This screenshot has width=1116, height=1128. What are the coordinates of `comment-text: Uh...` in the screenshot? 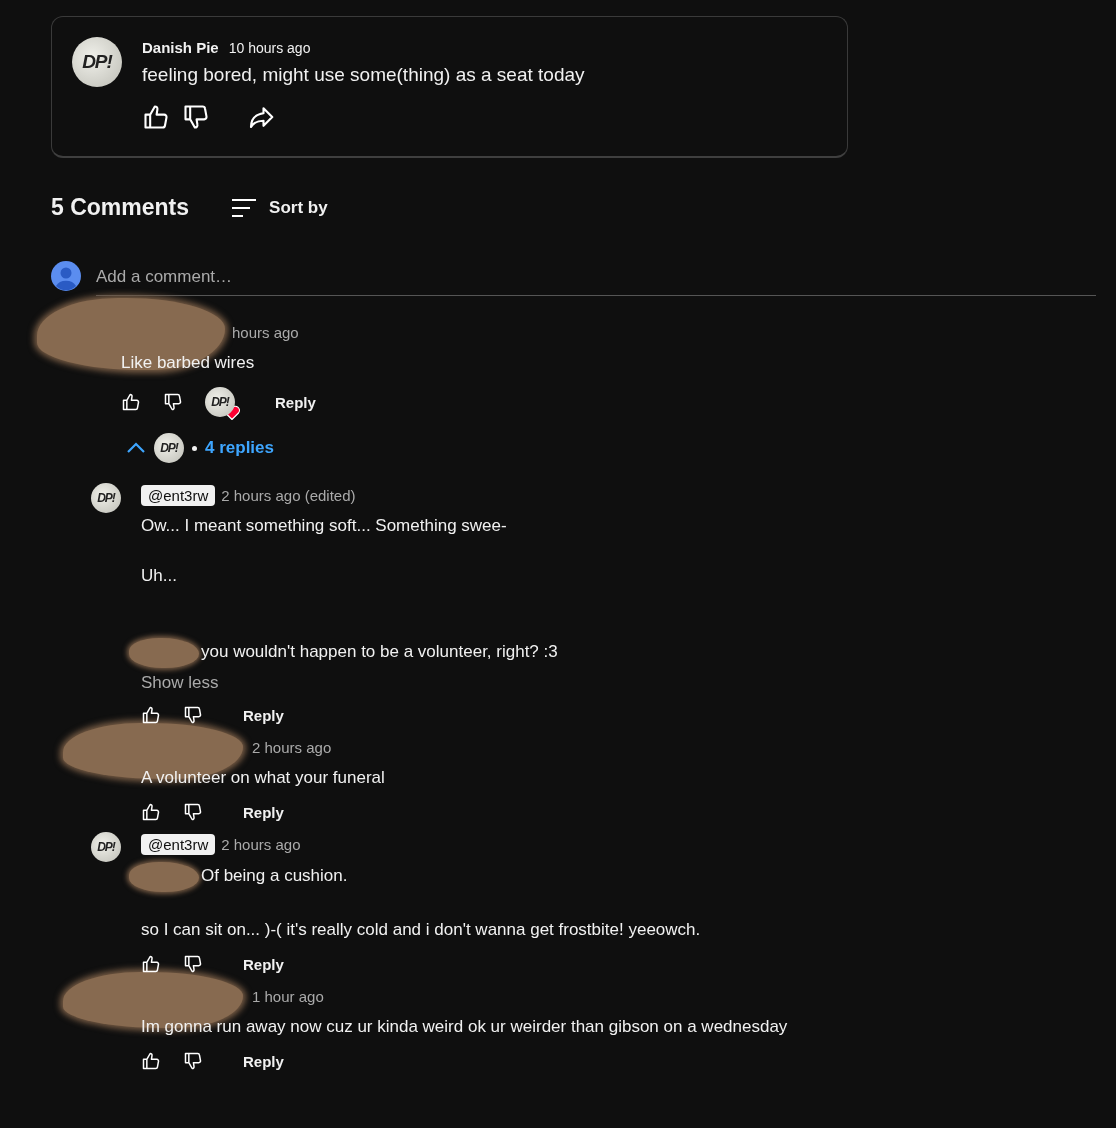 It's located at (159, 575).